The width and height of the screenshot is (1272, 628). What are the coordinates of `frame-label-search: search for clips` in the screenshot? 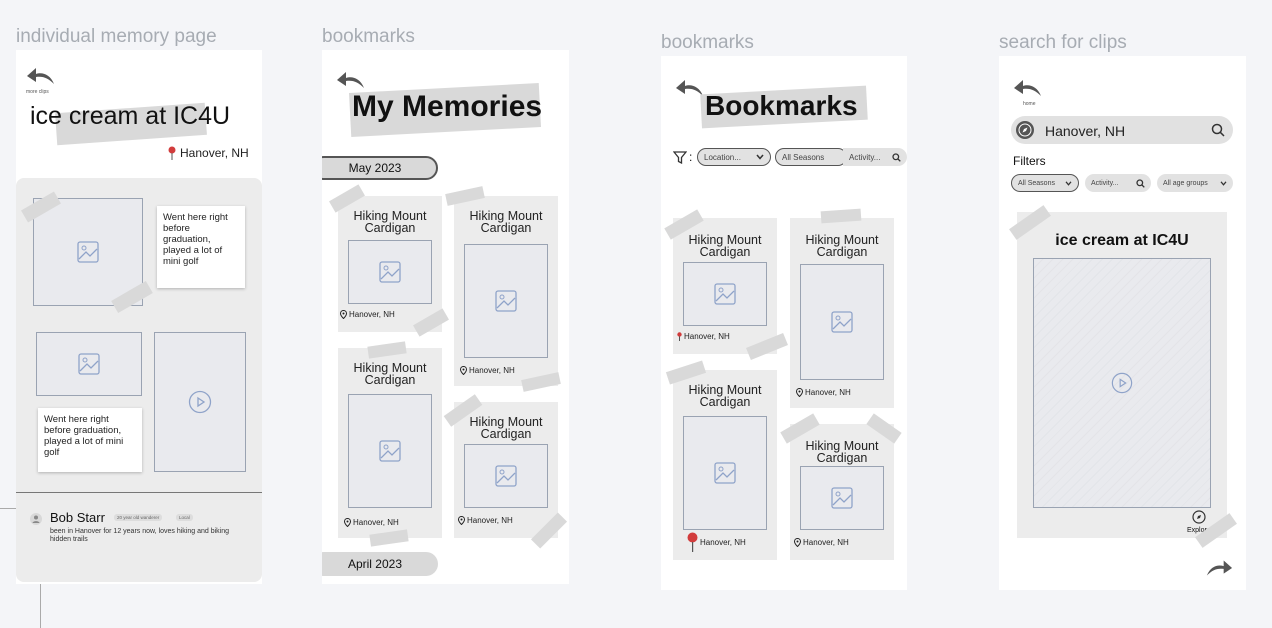 It's located at (1063, 42).